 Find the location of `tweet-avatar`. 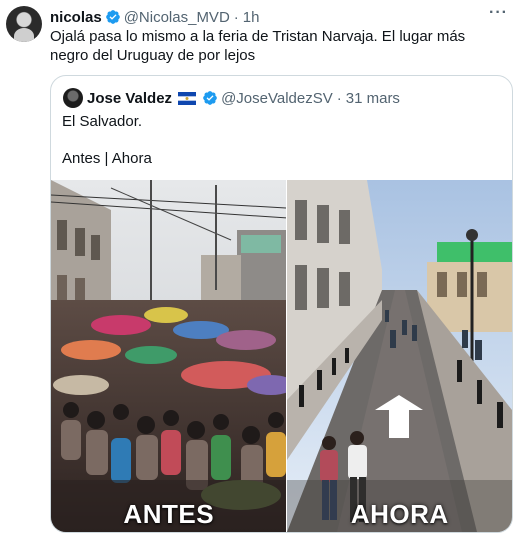

tweet-avatar is located at coordinates (24, 24).